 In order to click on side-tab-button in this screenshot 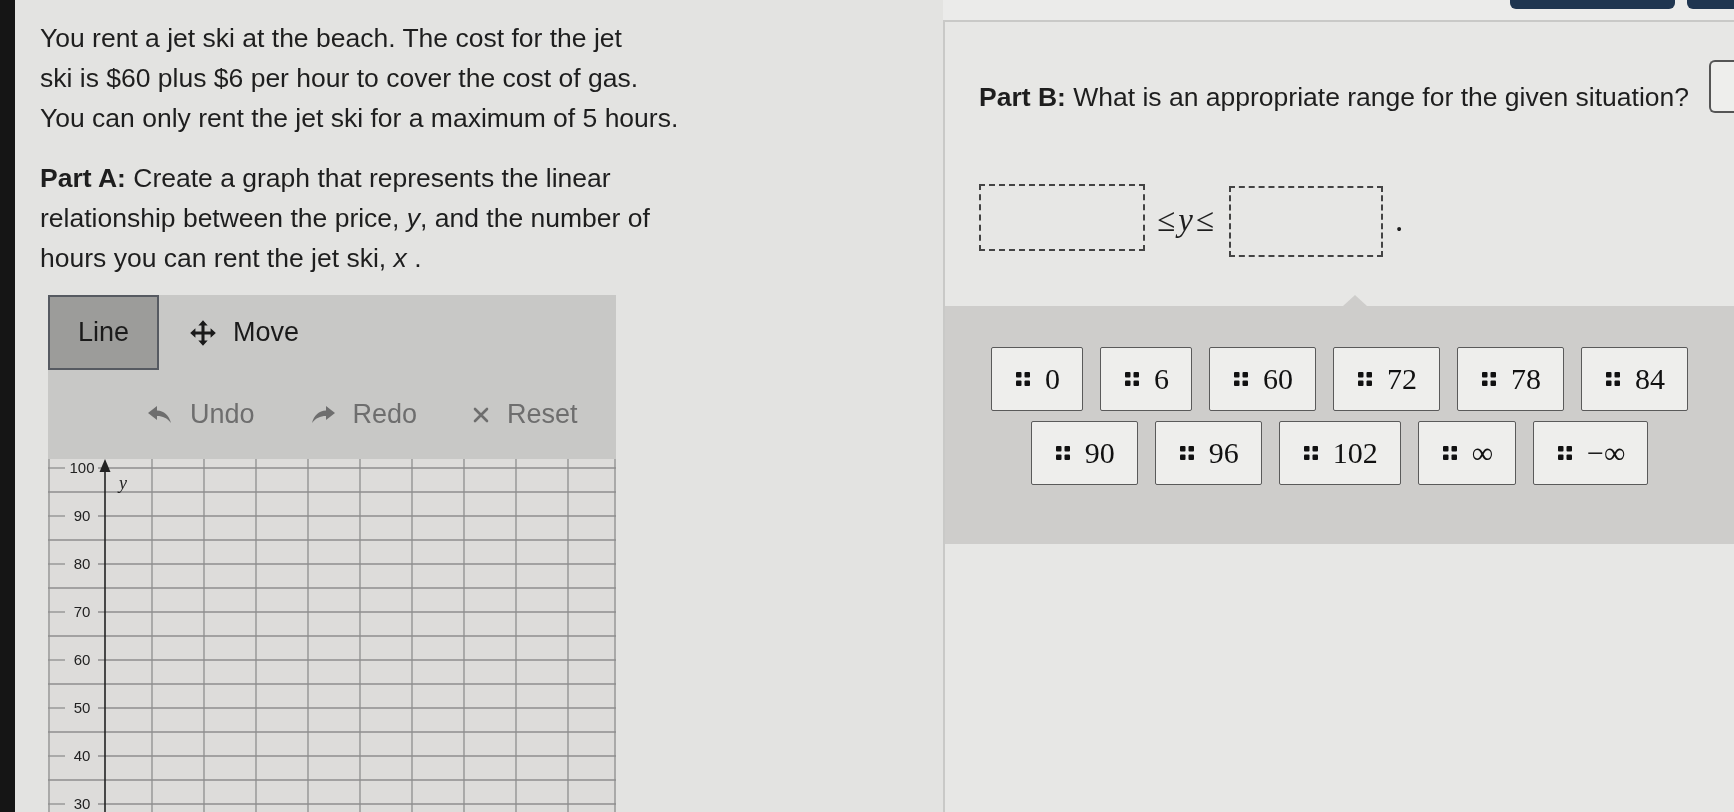, I will do `click(1721, 86)`.